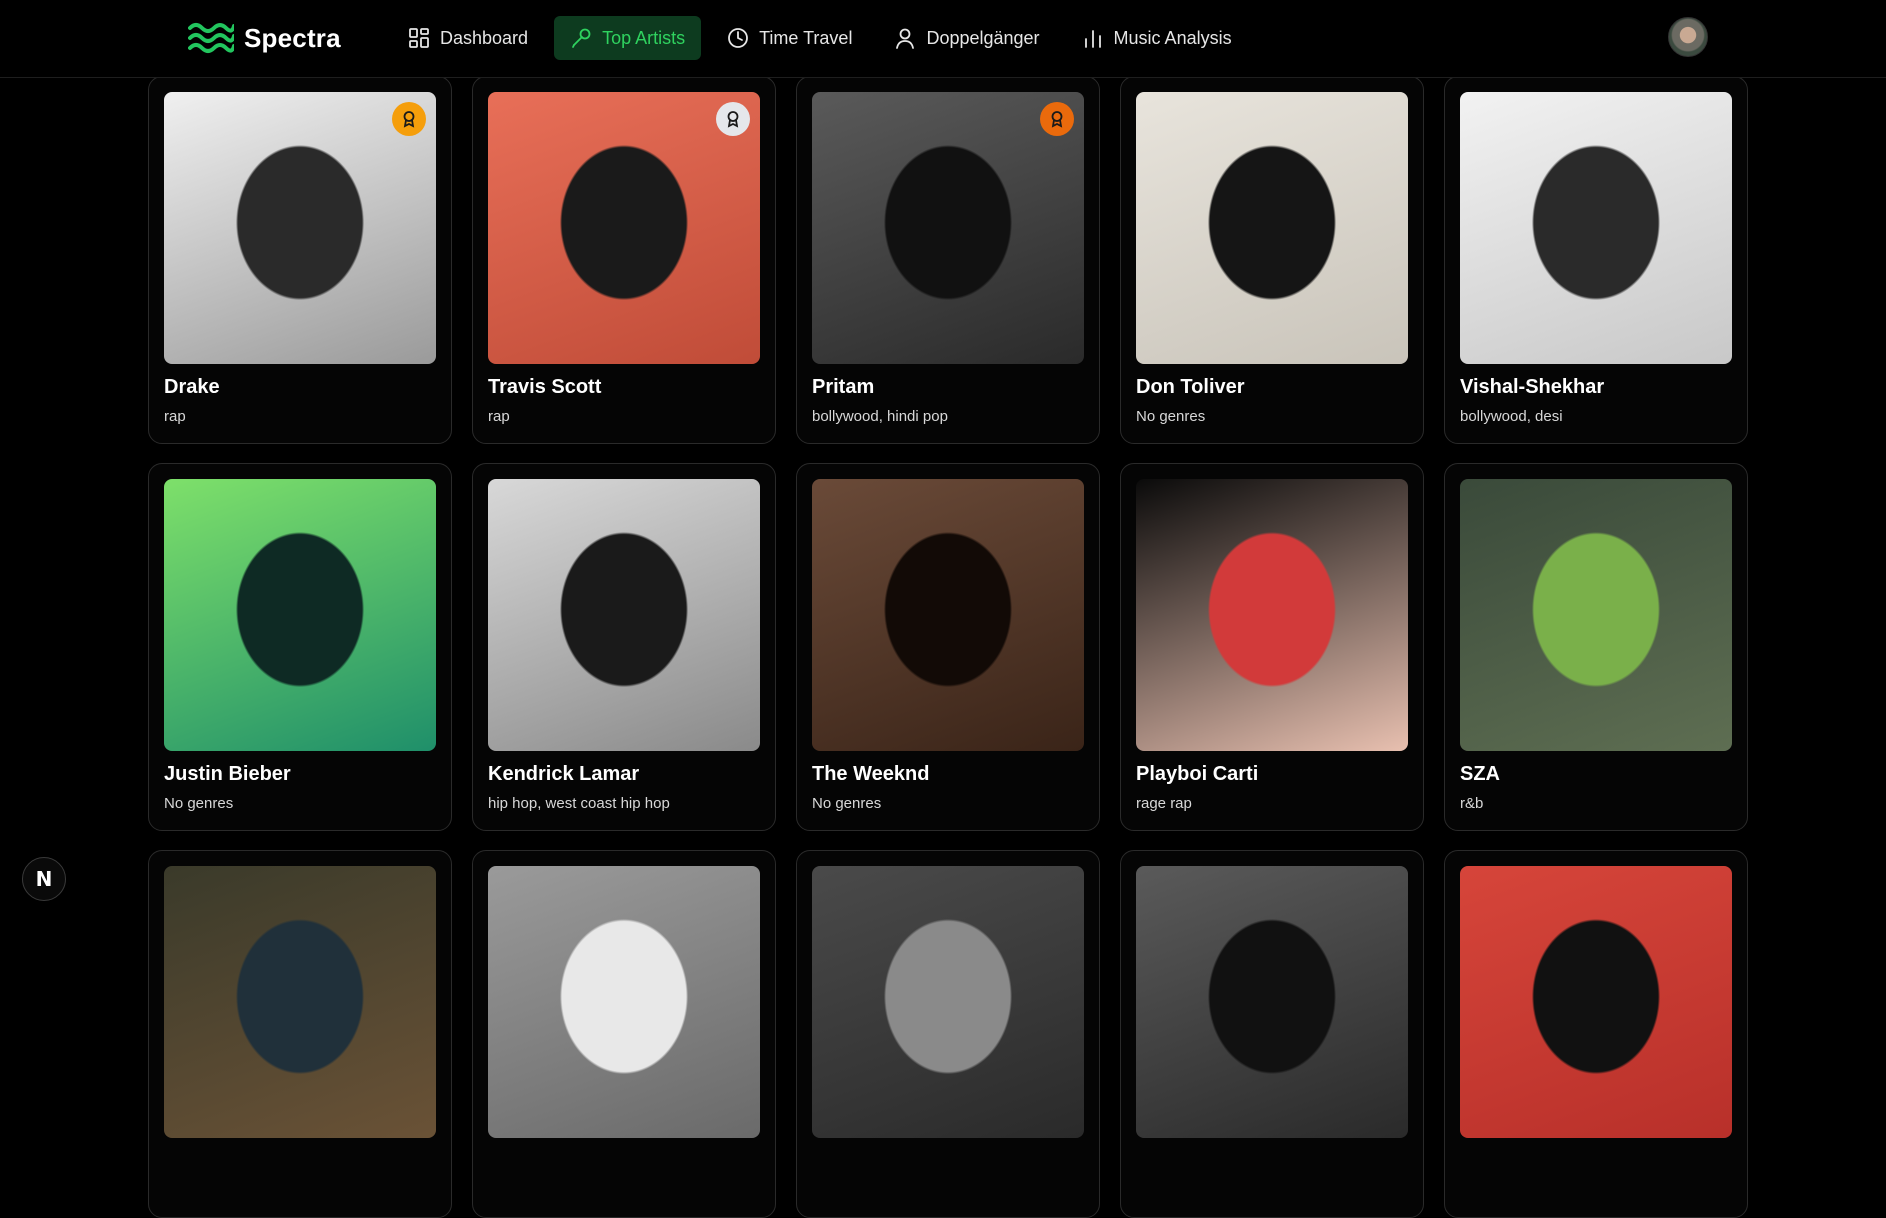  I want to click on dashboard-grid-icon, so click(419, 38).